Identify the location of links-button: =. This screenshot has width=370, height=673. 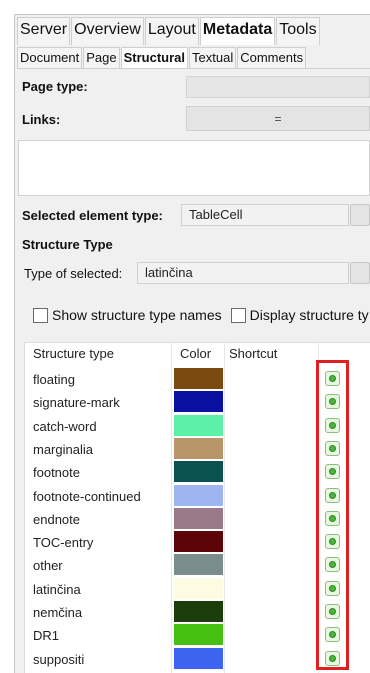
(278, 118).